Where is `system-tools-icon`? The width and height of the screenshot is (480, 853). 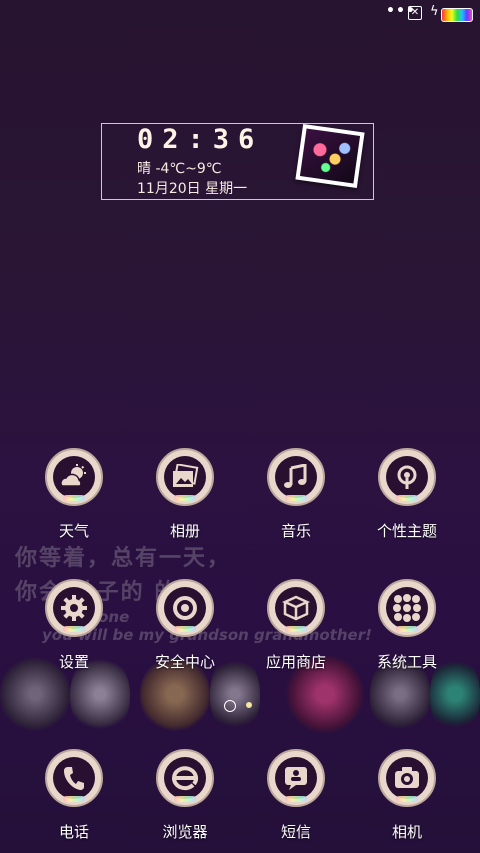 system-tools-icon is located at coordinates (407, 608).